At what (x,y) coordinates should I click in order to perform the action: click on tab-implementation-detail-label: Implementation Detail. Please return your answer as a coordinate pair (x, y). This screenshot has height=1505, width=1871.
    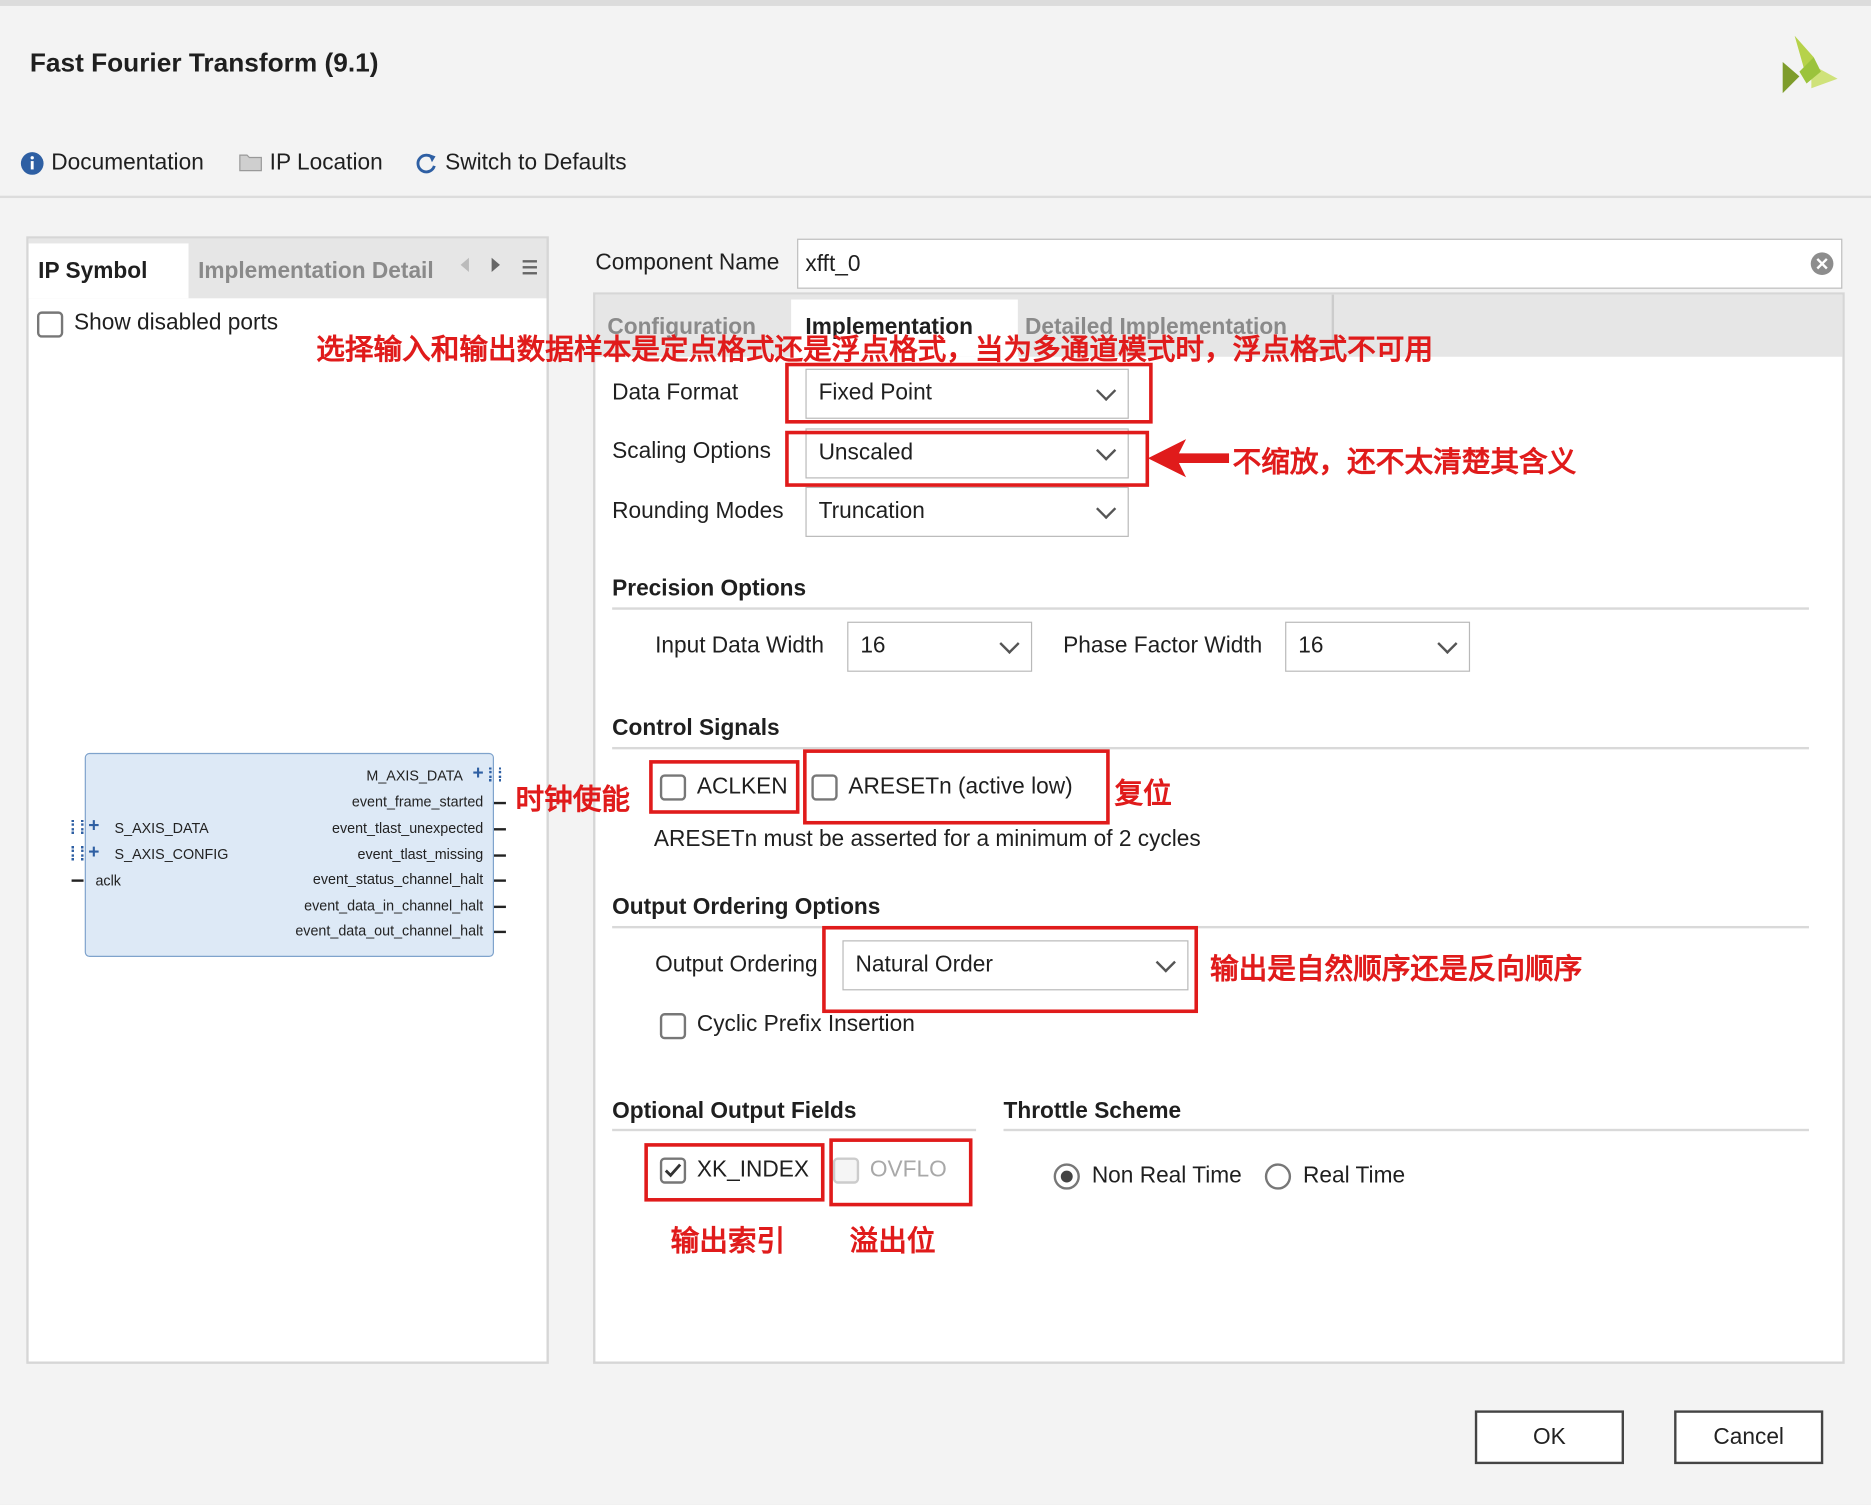
    Looking at the image, I should click on (316, 271).